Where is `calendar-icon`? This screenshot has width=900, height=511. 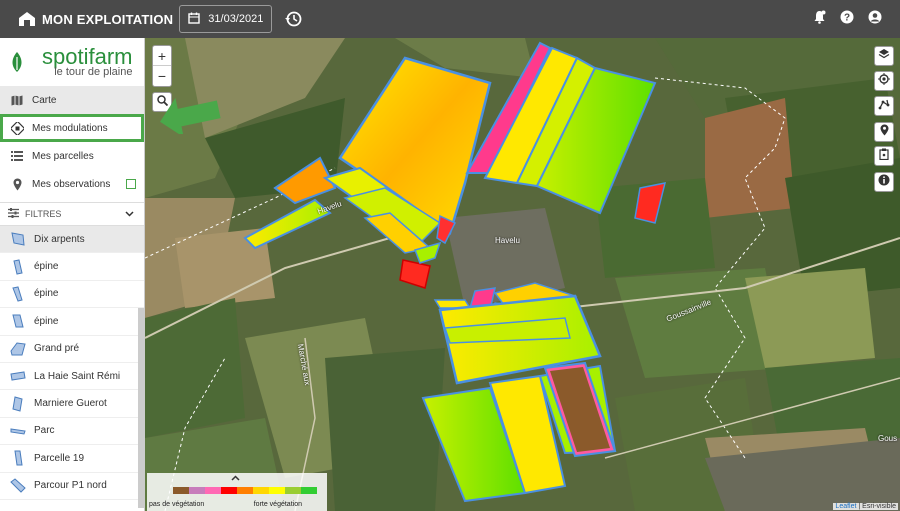
calendar-icon is located at coordinates (194, 19).